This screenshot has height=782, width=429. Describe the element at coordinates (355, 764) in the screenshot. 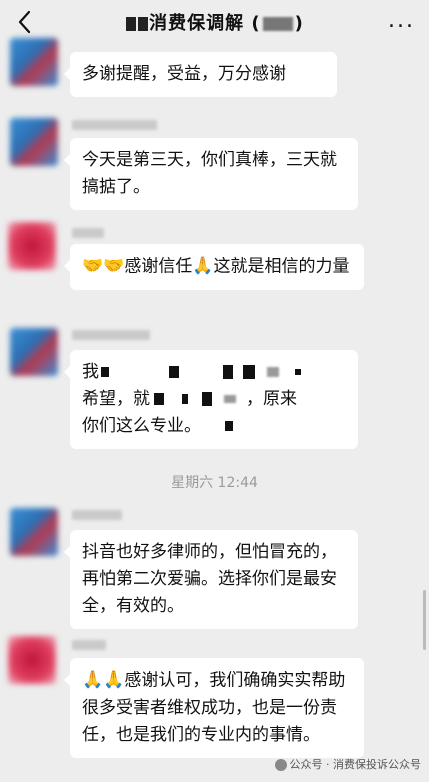

I see `watermark-text: 公众号 · 消费保投诉公众号` at that location.